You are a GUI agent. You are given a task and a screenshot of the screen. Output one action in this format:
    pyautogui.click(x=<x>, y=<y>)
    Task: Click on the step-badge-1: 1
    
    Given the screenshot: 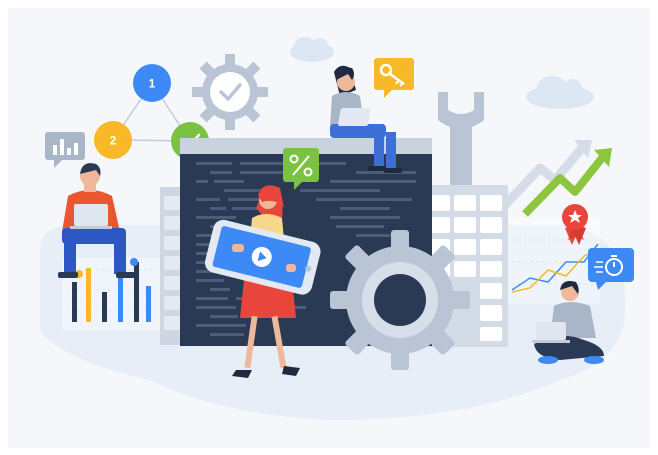 What is the action you would take?
    pyautogui.click(x=152, y=83)
    